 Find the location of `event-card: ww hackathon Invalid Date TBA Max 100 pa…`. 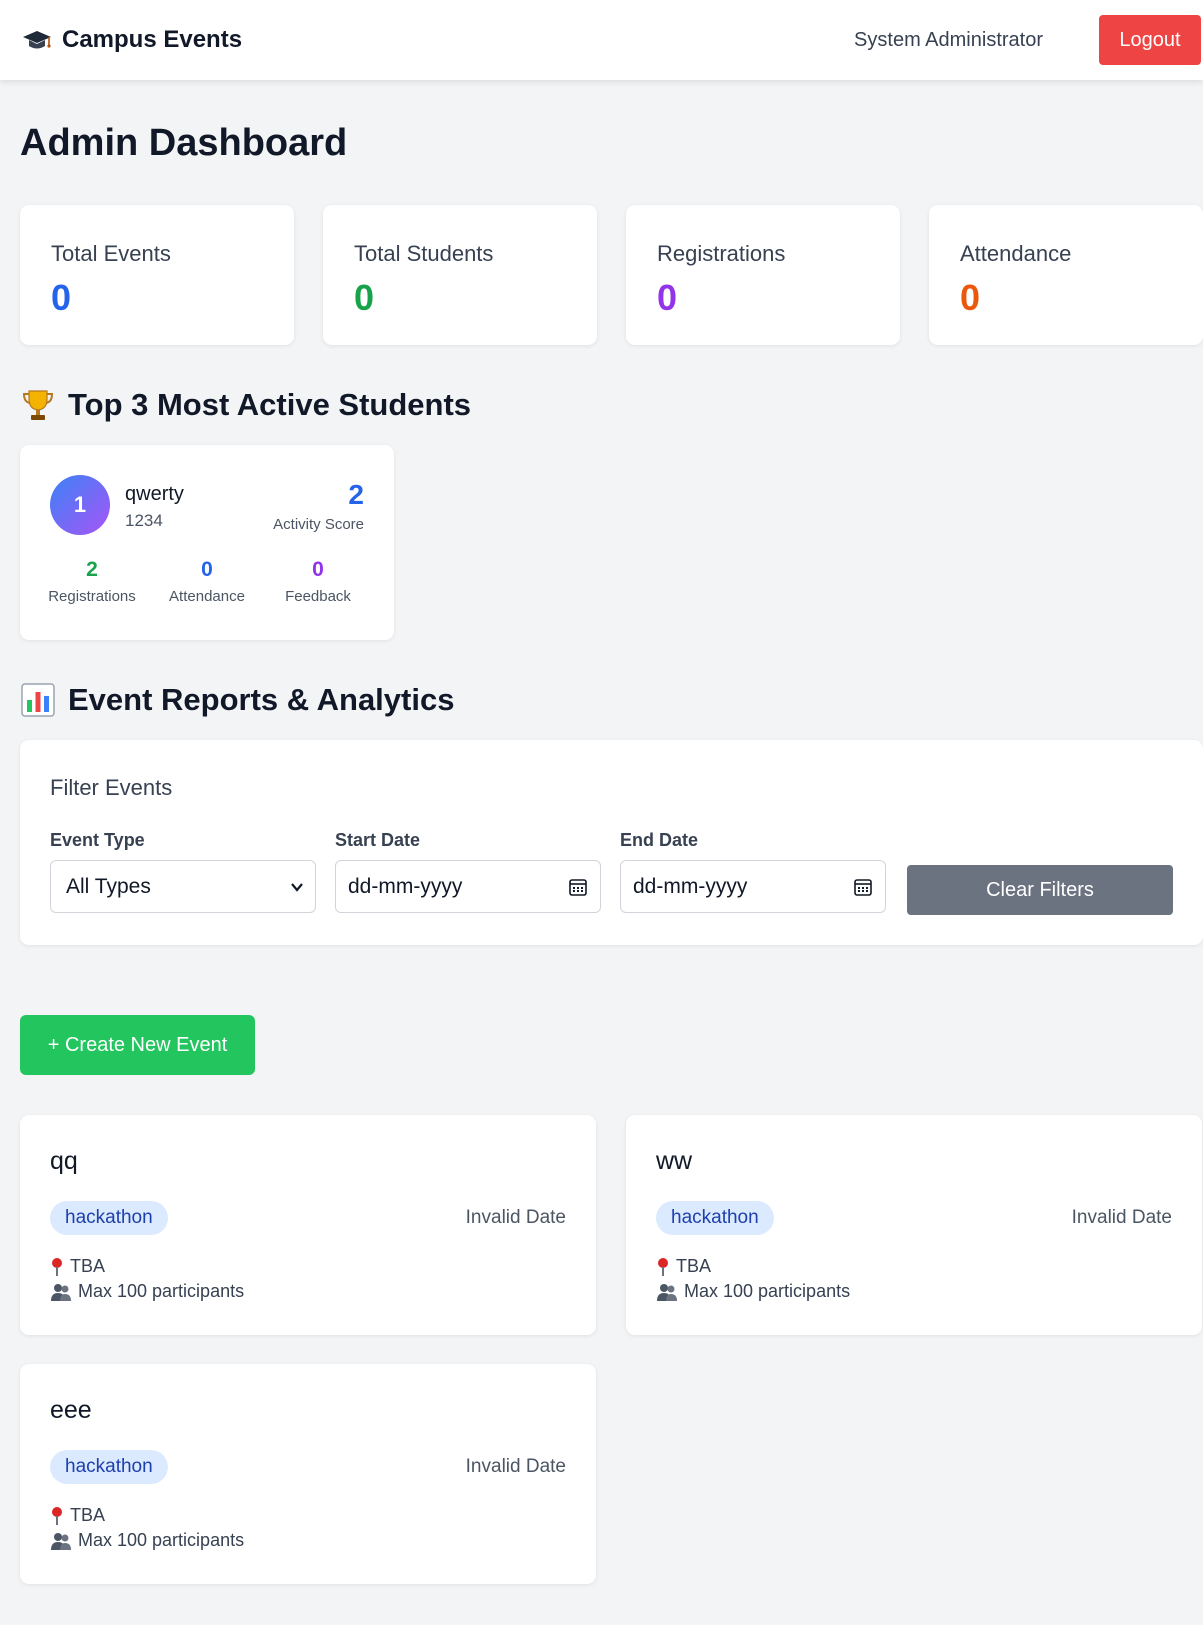

event-card: ww hackathon Invalid Date TBA Max 100 pa… is located at coordinates (914, 1225).